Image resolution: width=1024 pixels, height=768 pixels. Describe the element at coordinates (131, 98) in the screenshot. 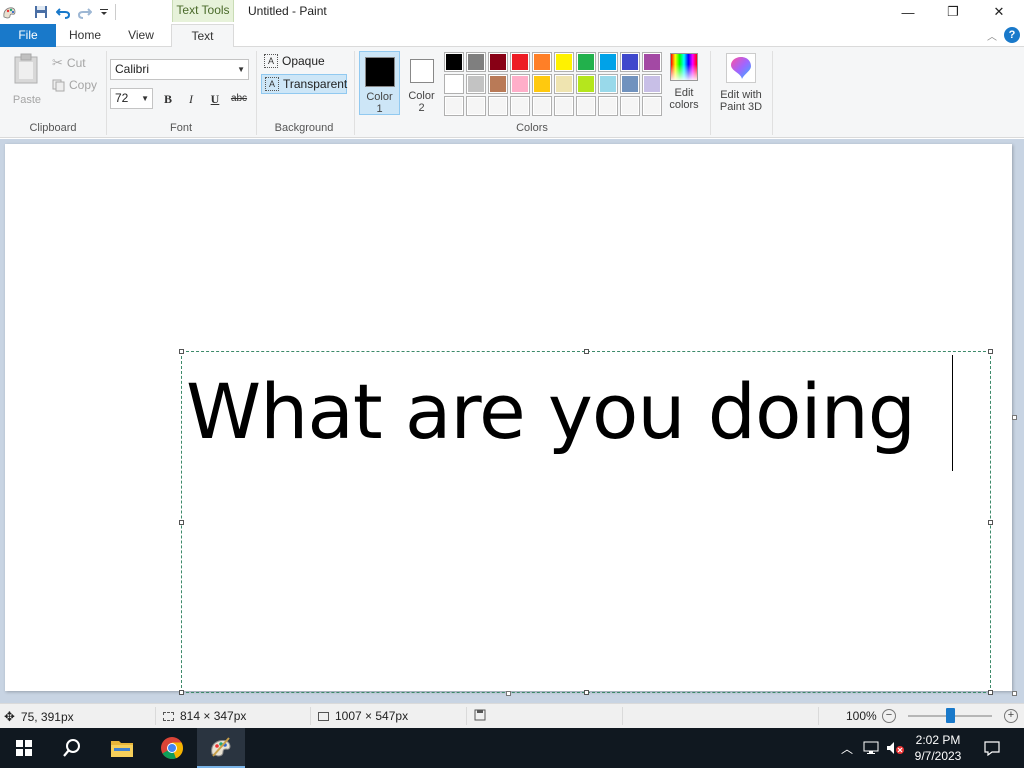

I see `font-size-select: 72 ▼` at that location.